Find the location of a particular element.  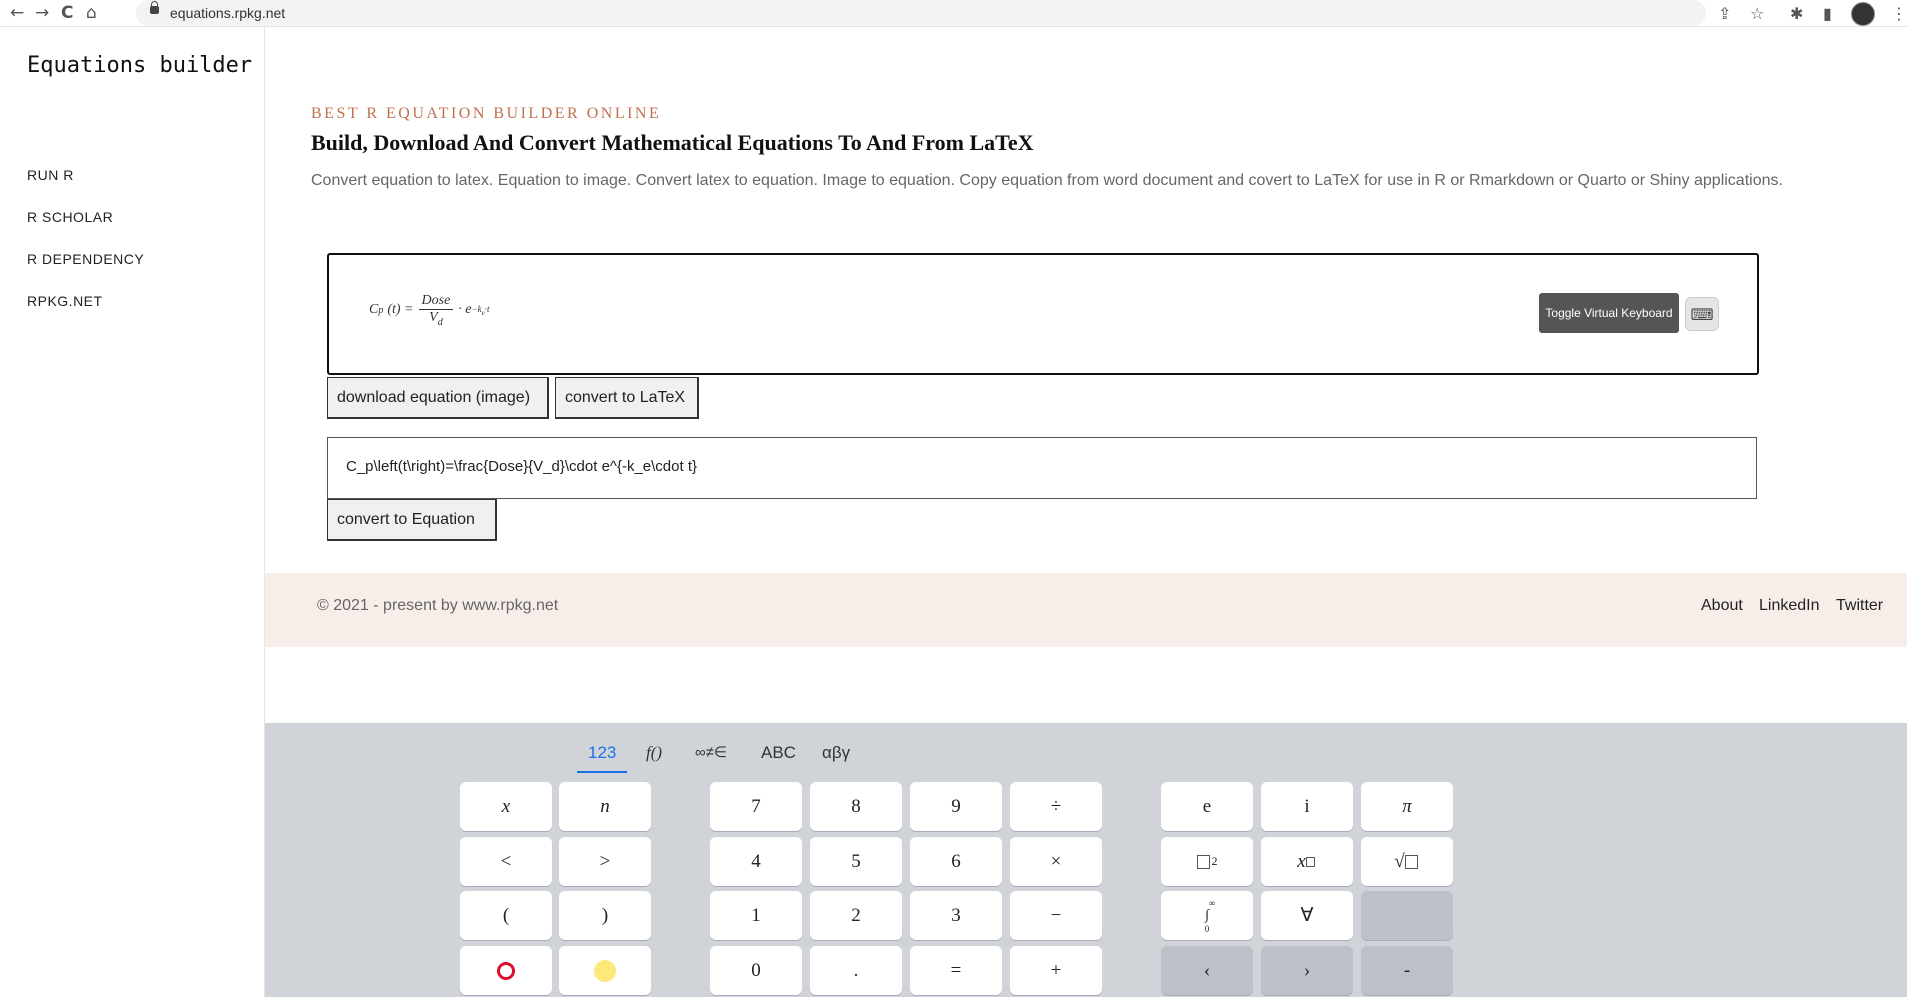

key-pi: π is located at coordinates (1407, 806).